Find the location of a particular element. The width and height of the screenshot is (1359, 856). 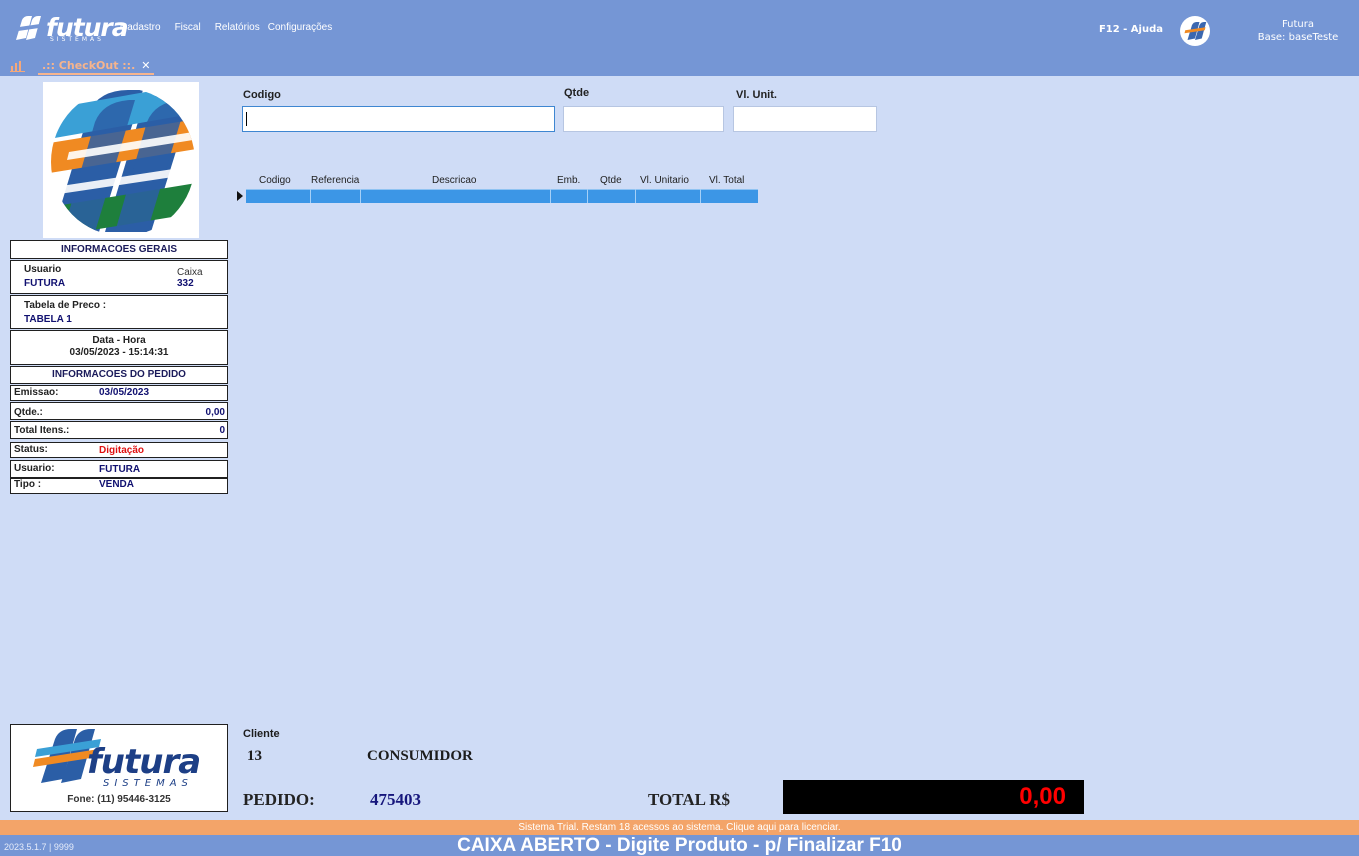

vlunit-input is located at coordinates (805, 119).